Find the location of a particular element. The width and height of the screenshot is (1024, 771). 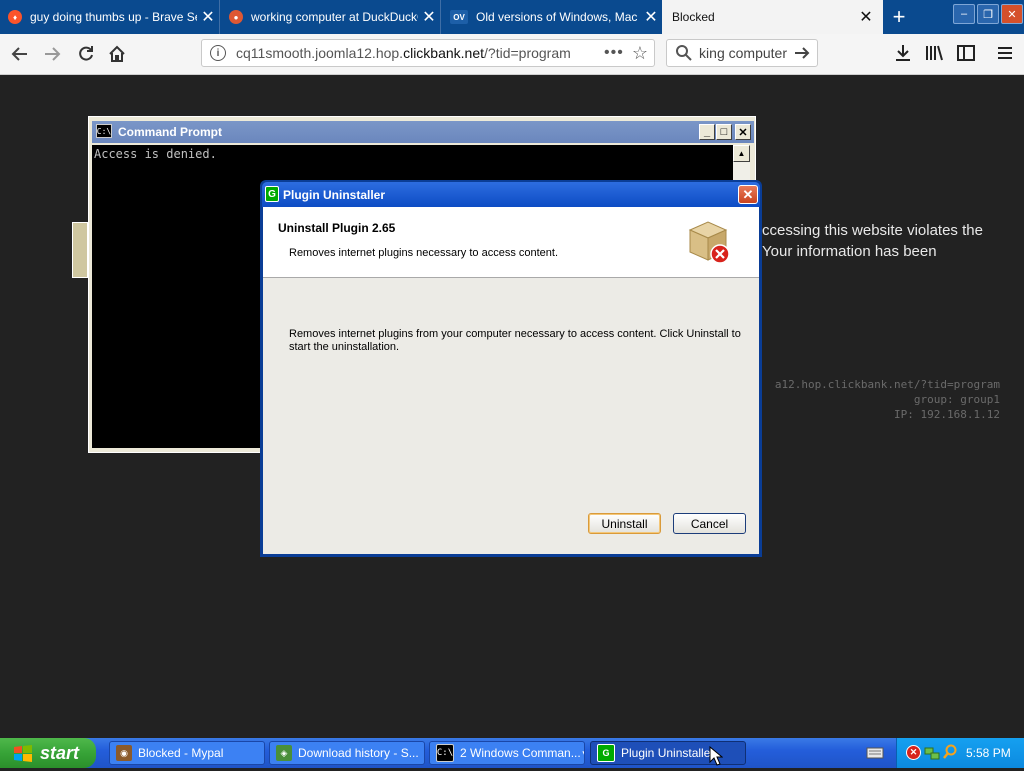

tab-label: Old versions of Windows, Mac and is located at coordinates (558, 17).